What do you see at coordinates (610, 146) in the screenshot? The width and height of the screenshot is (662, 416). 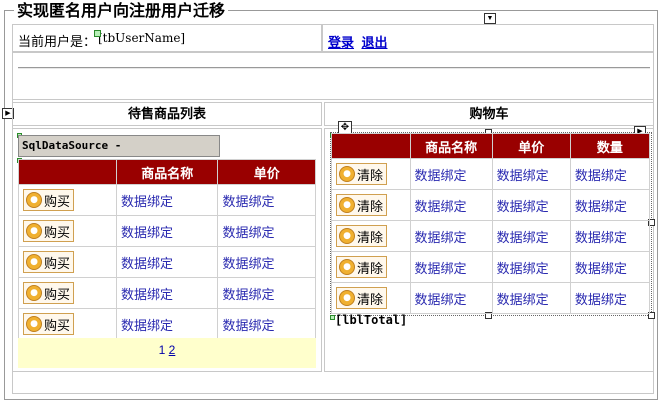 I see `cart-col-qty: 数量` at bounding box center [610, 146].